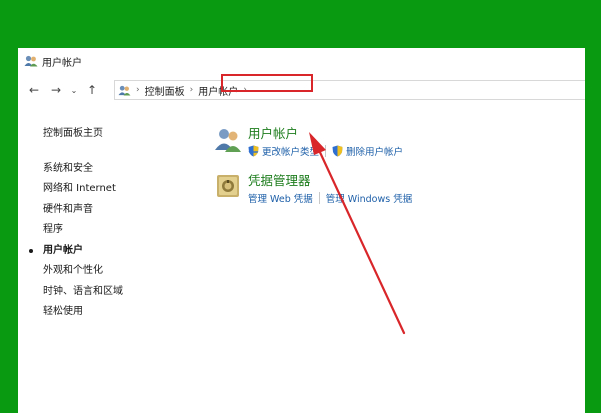 Image resolution: width=601 pixels, height=413 pixels. I want to click on credential-manager-link: 凭据管理器, so click(330, 181).